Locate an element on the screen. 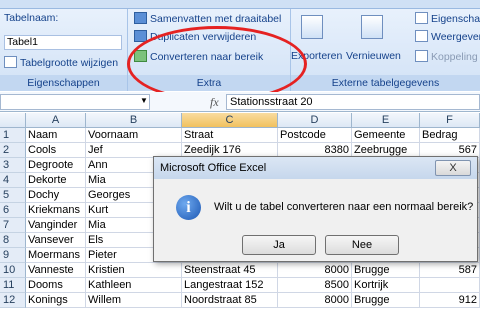 This screenshot has width=480, height=310. table-cell: Steenstraat 45 is located at coordinates (230, 270).